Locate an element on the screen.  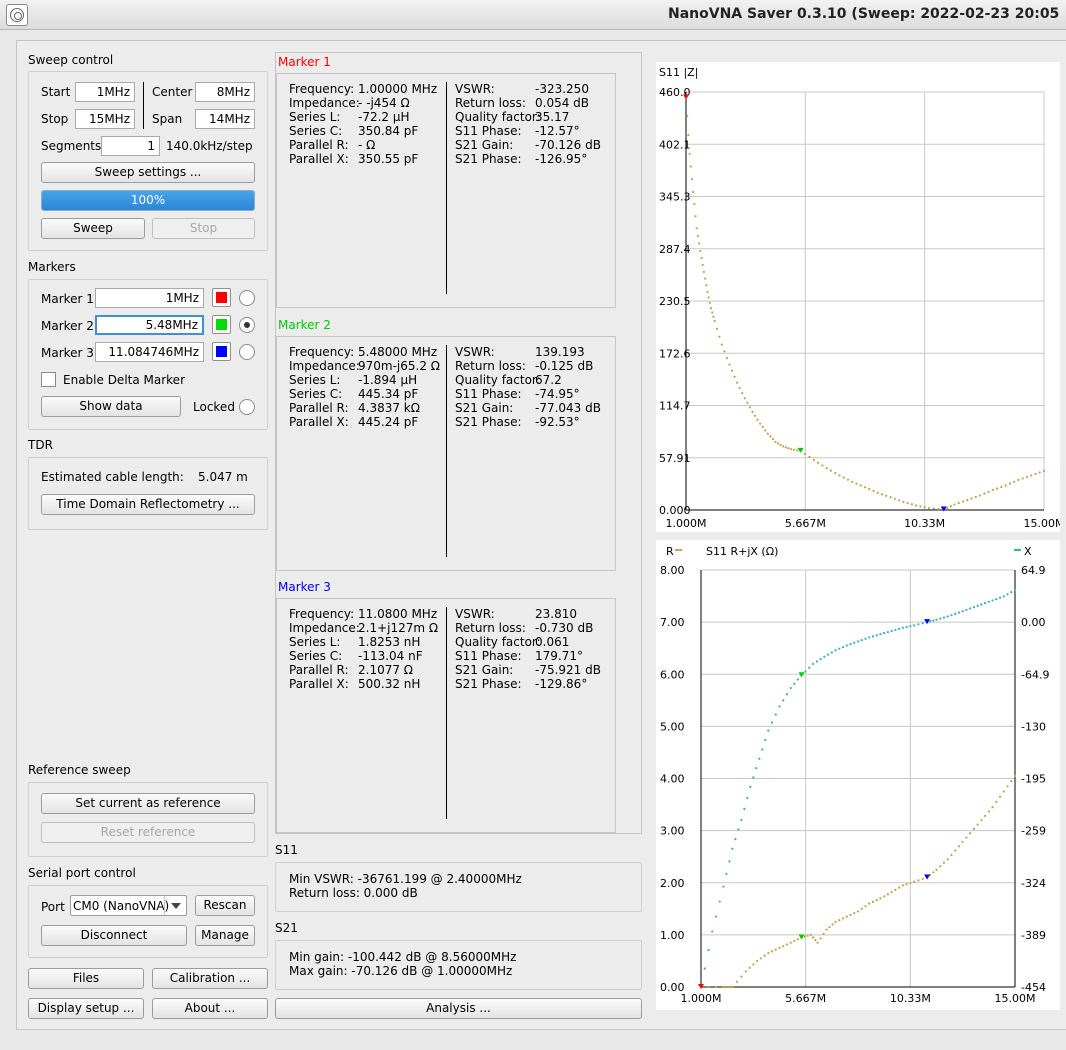
start-input: 1MHz is located at coordinates (105, 92).